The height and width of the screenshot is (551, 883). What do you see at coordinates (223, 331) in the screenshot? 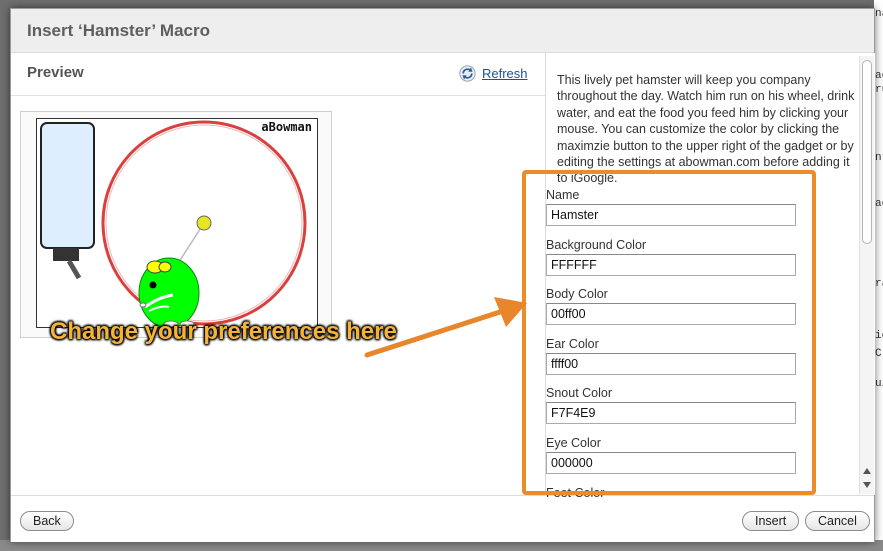
I see `annotation-text: Change your preferences here` at bounding box center [223, 331].